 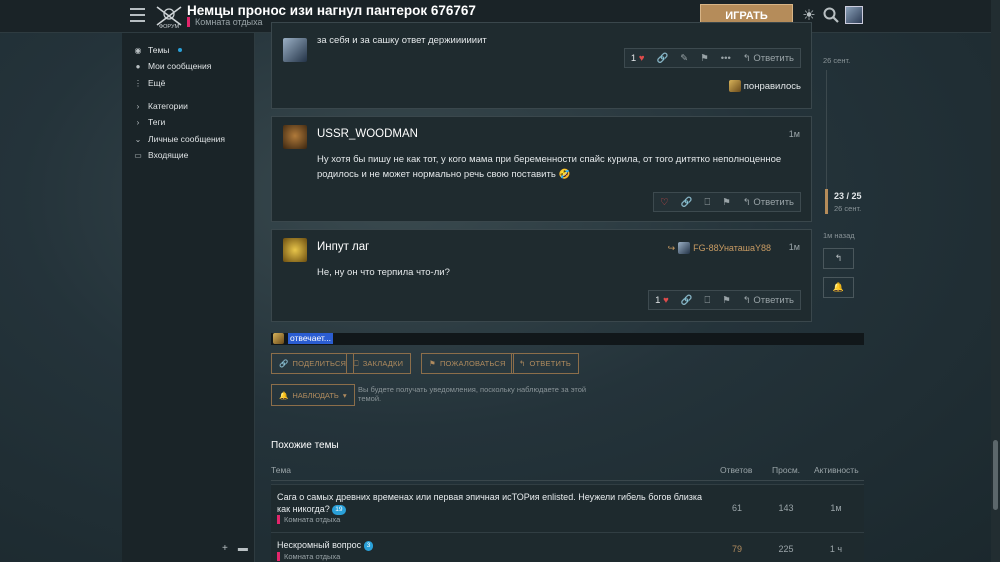 I want to click on reaction-text: понравилось, so click(x=772, y=86).